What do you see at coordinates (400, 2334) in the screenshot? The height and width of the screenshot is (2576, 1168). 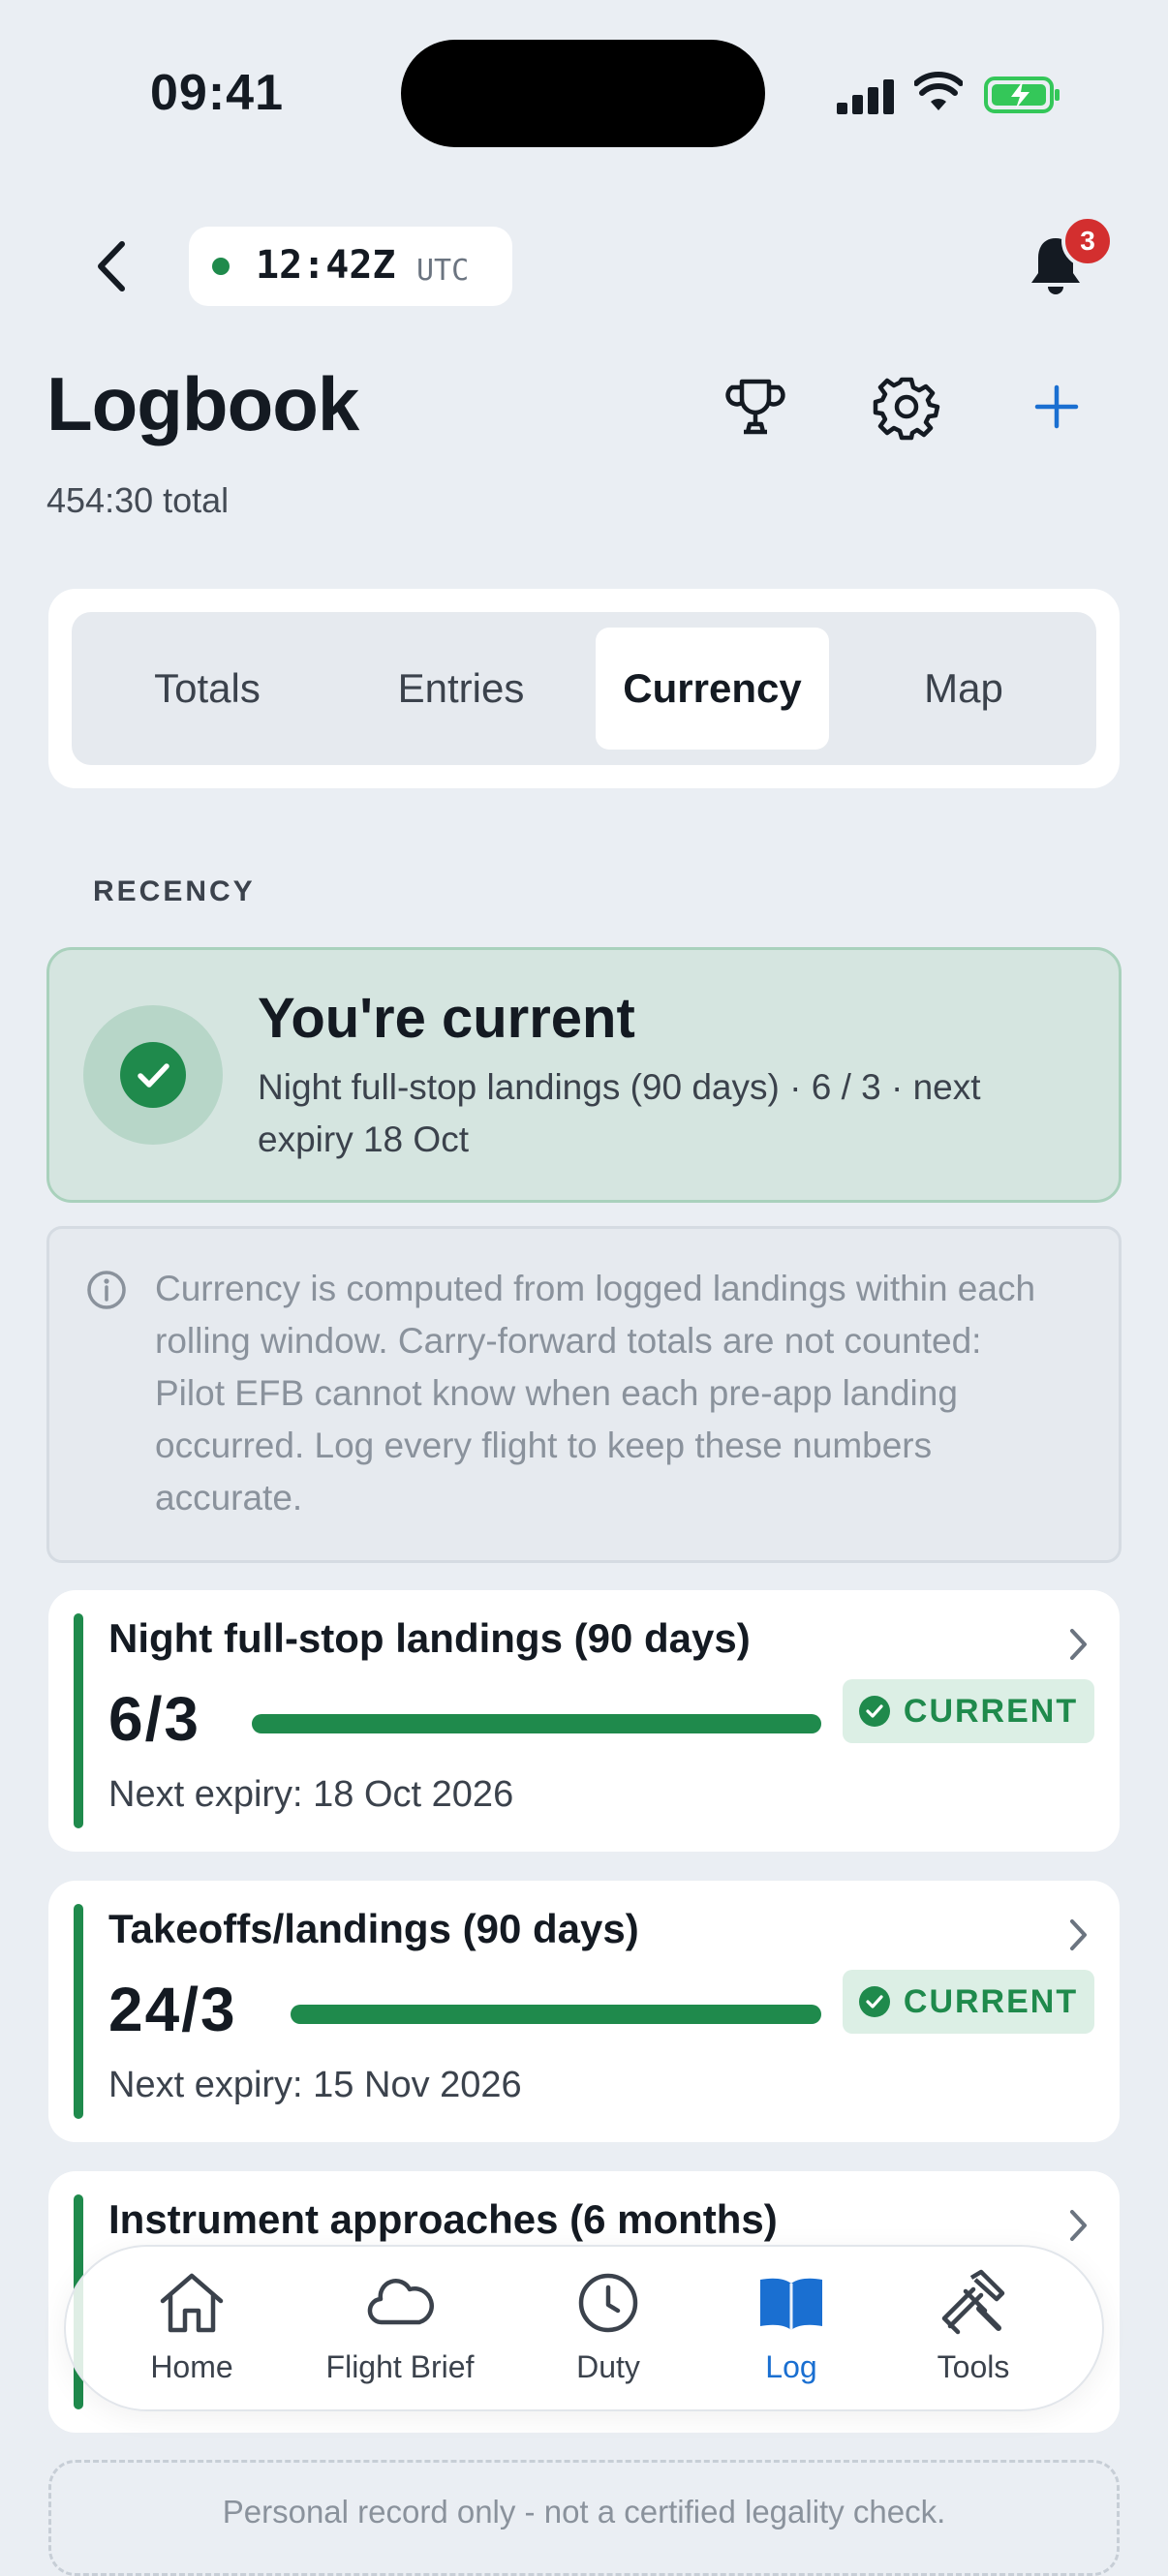 I see `tab-bar-flight-brief: Flight Brief` at bounding box center [400, 2334].